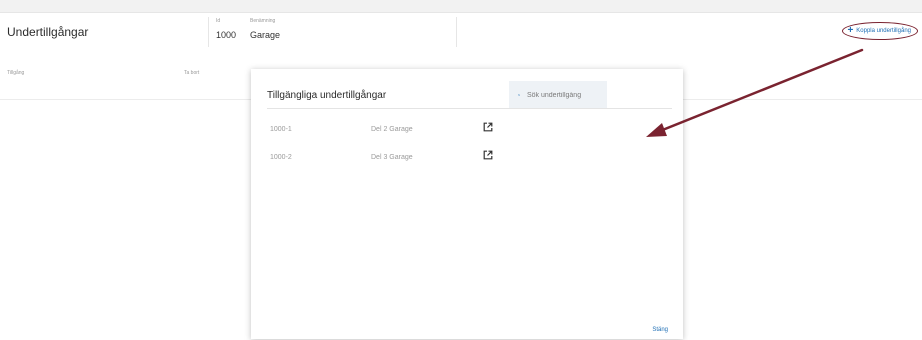  I want to click on search-field, so click(558, 95).